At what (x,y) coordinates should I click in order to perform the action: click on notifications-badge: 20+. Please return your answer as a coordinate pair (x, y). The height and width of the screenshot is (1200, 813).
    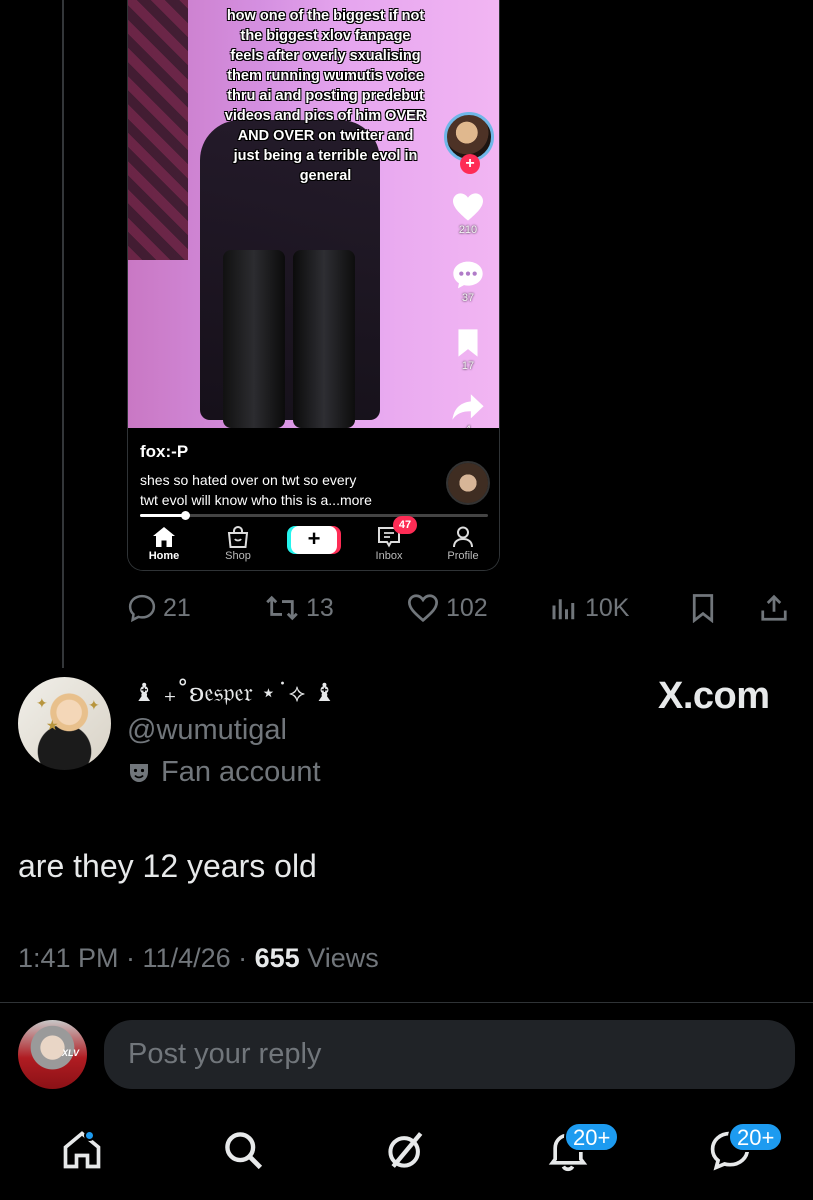
    Looking at the image, I should click on (592, 1137).